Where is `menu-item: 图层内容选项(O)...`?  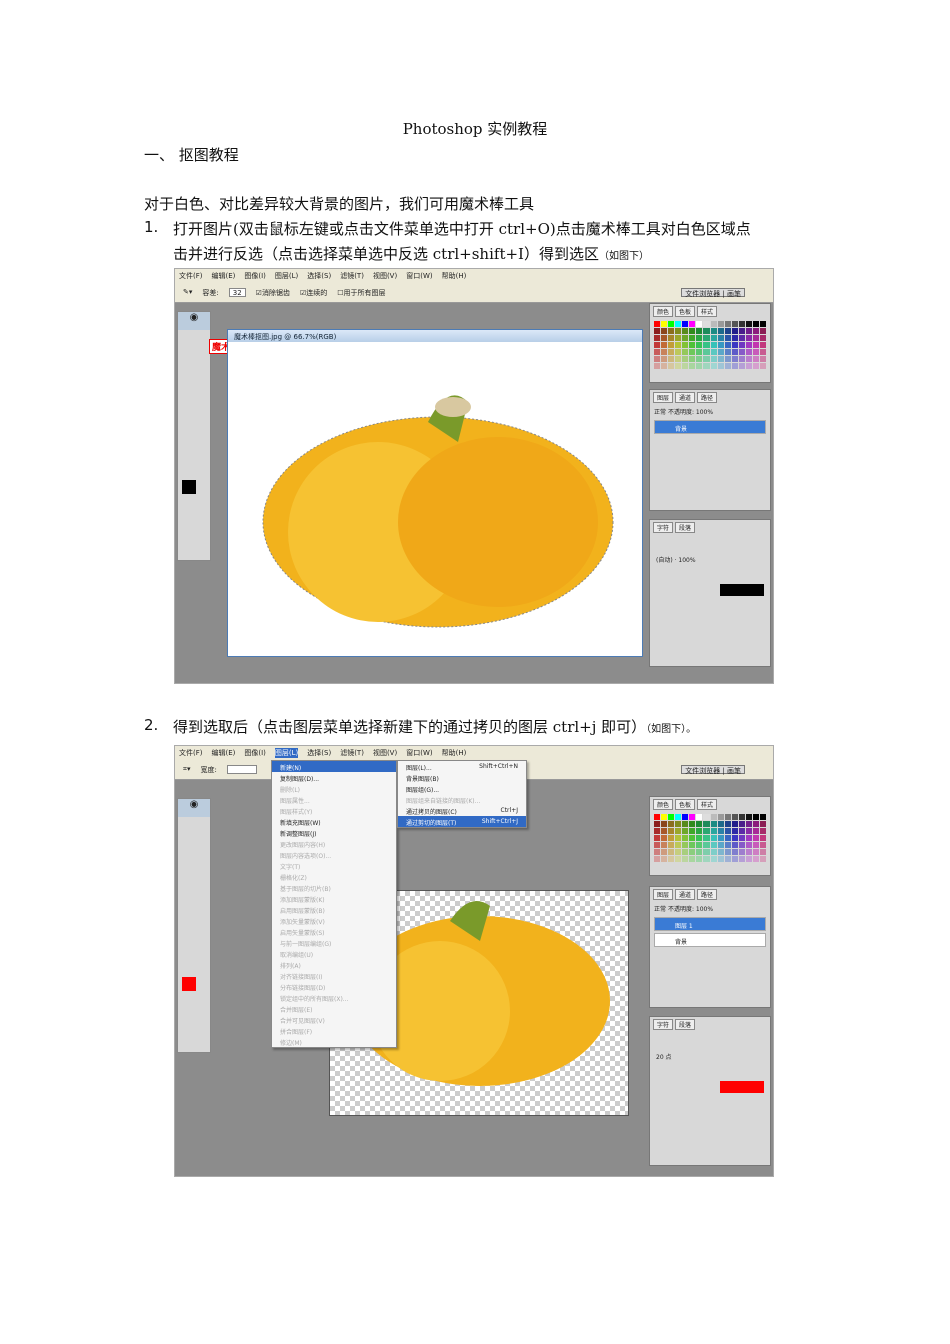
menu-item: 图层内容选项(O)... is located at coordinates (334, 854).